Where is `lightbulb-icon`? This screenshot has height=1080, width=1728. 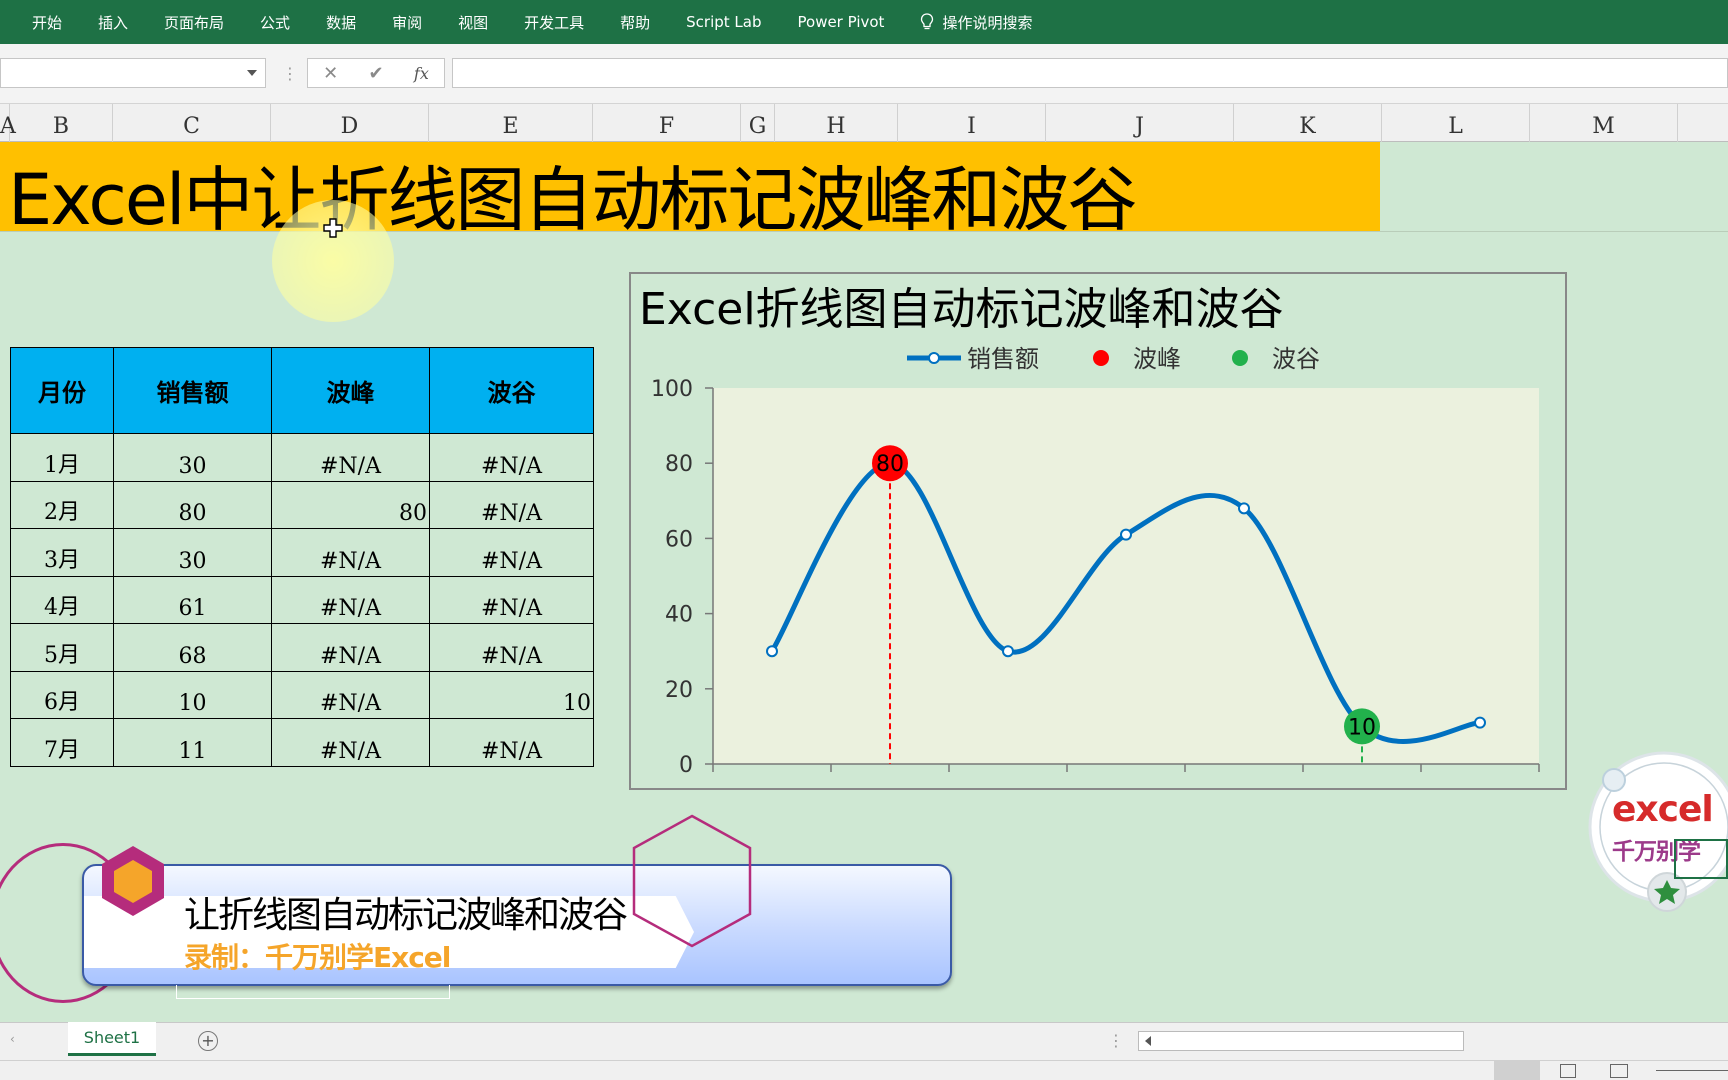
lightbulb-icon is located at coordinates (927, 21).